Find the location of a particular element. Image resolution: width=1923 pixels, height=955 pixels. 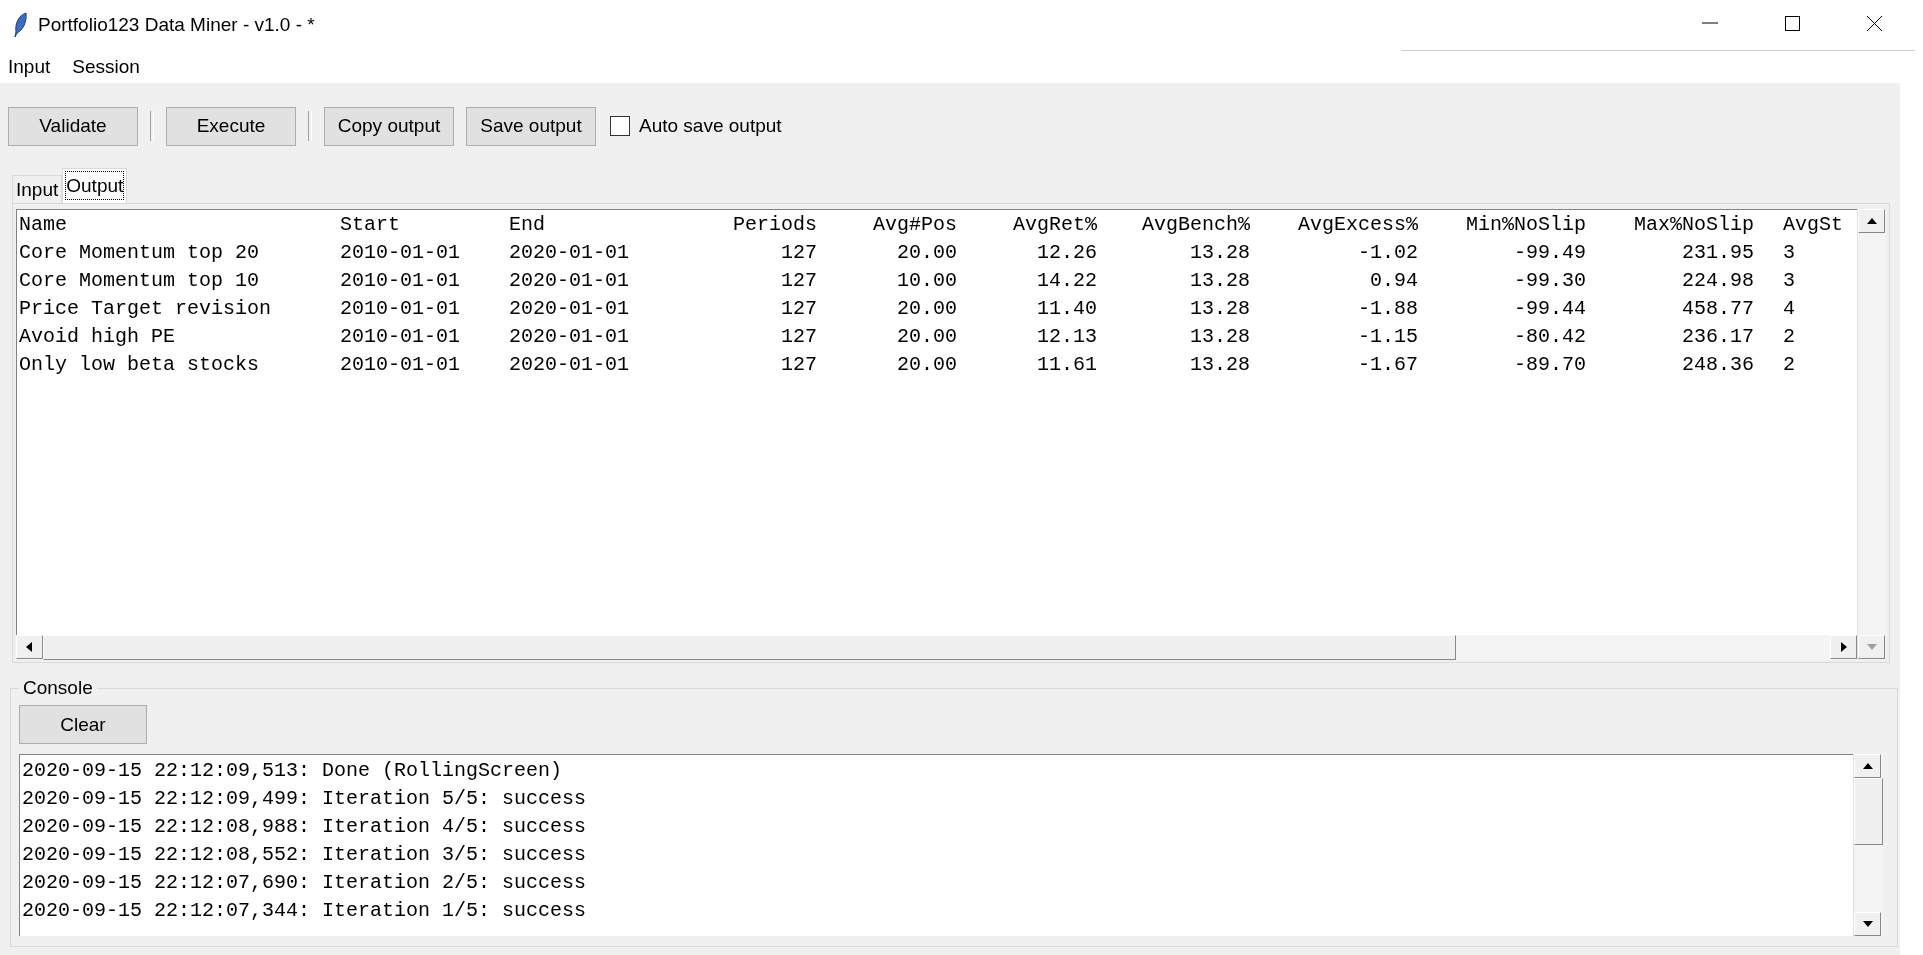

table-cell-text: 11.61 is located at coordinates (1066, 365).